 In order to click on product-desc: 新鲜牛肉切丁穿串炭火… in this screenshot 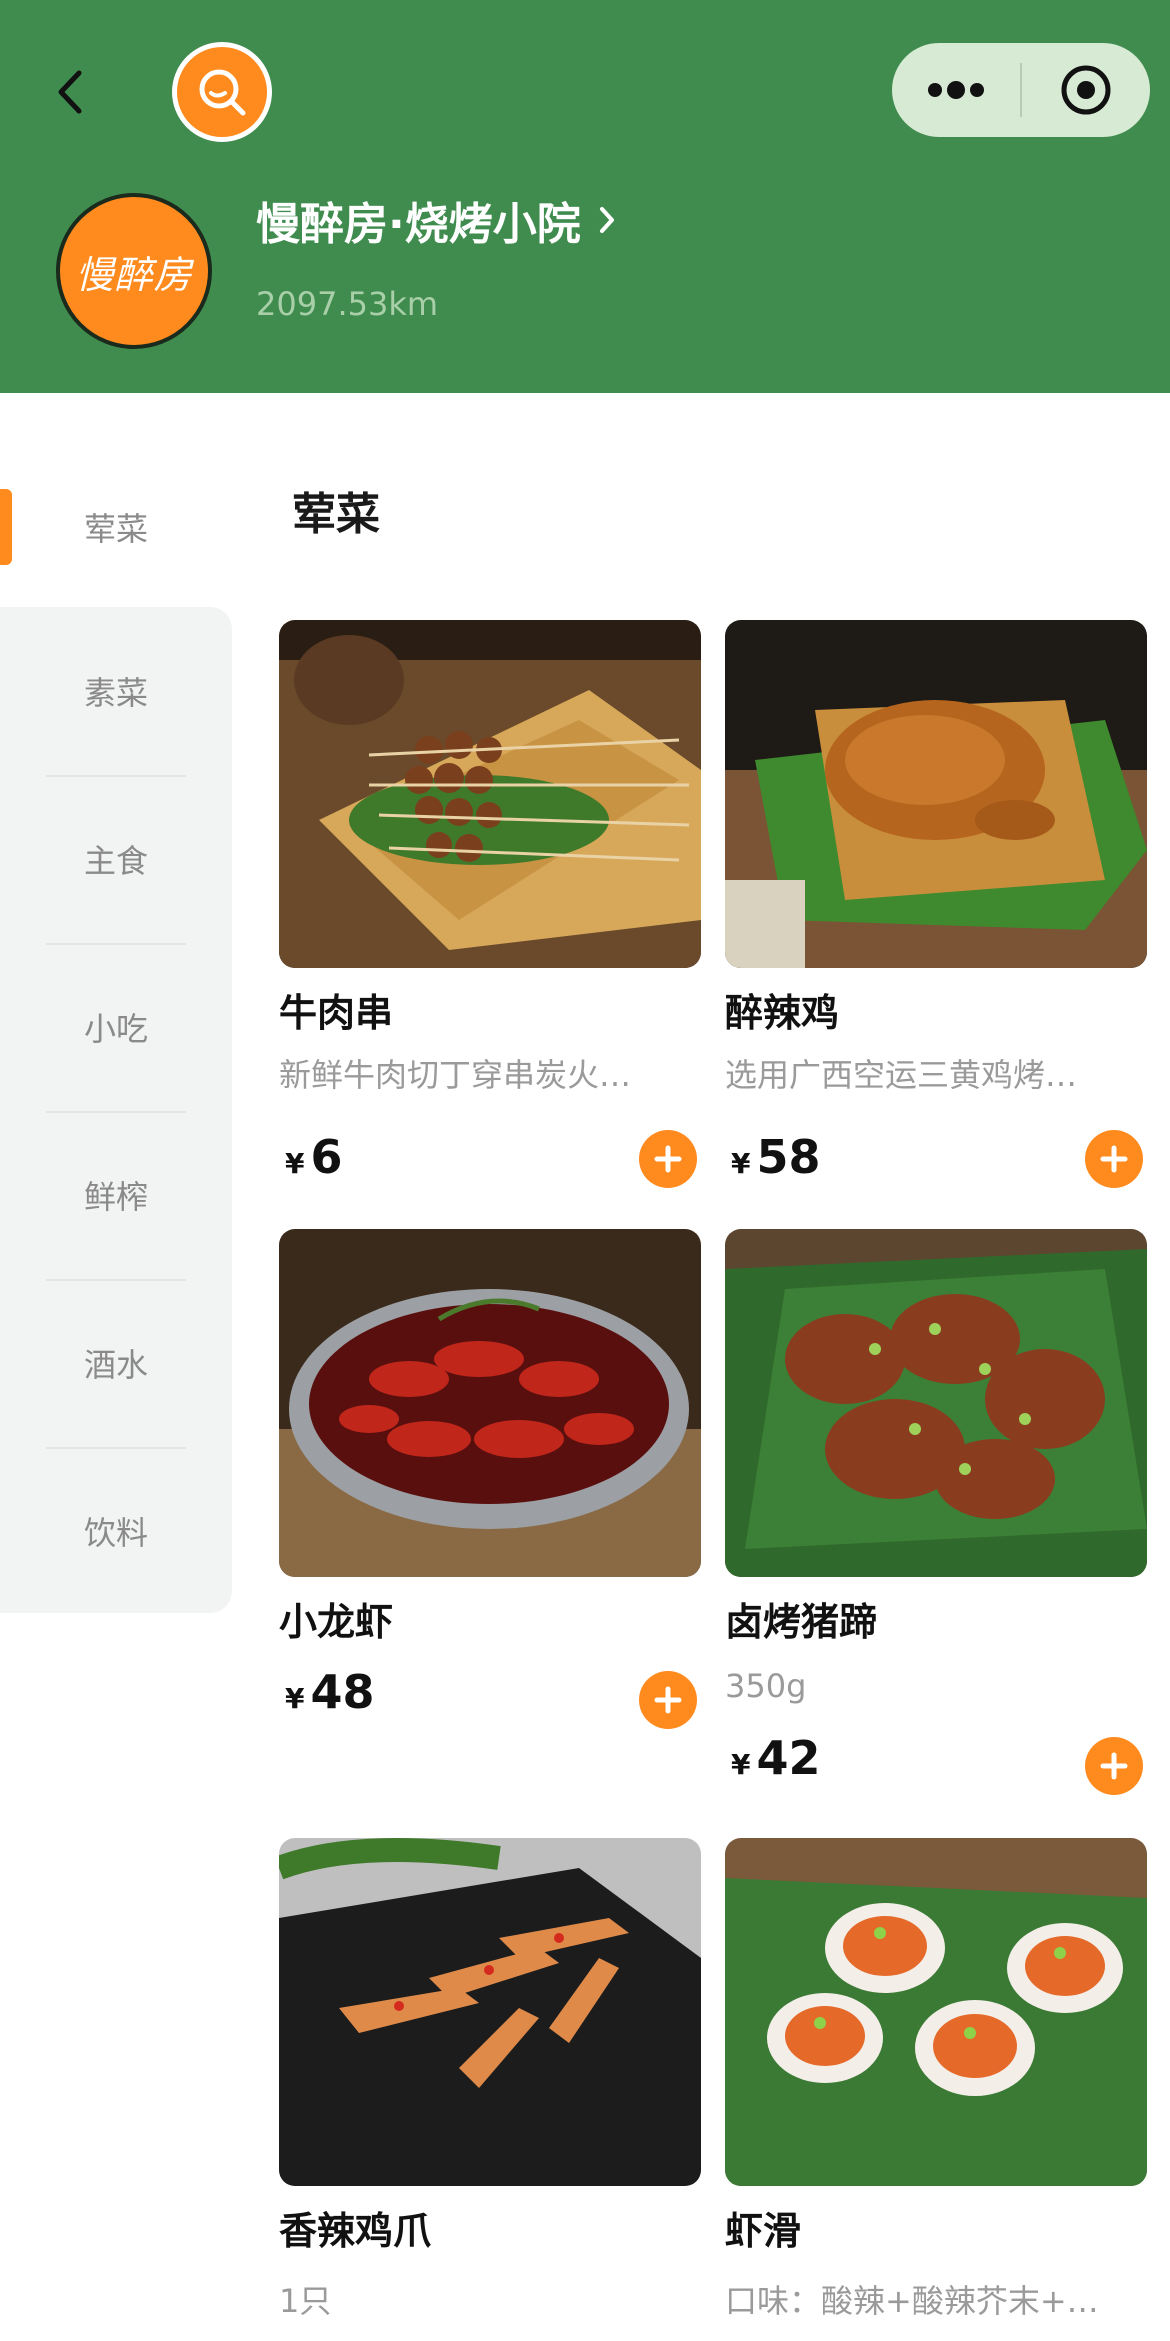, I will do `click(455, 1075)`.